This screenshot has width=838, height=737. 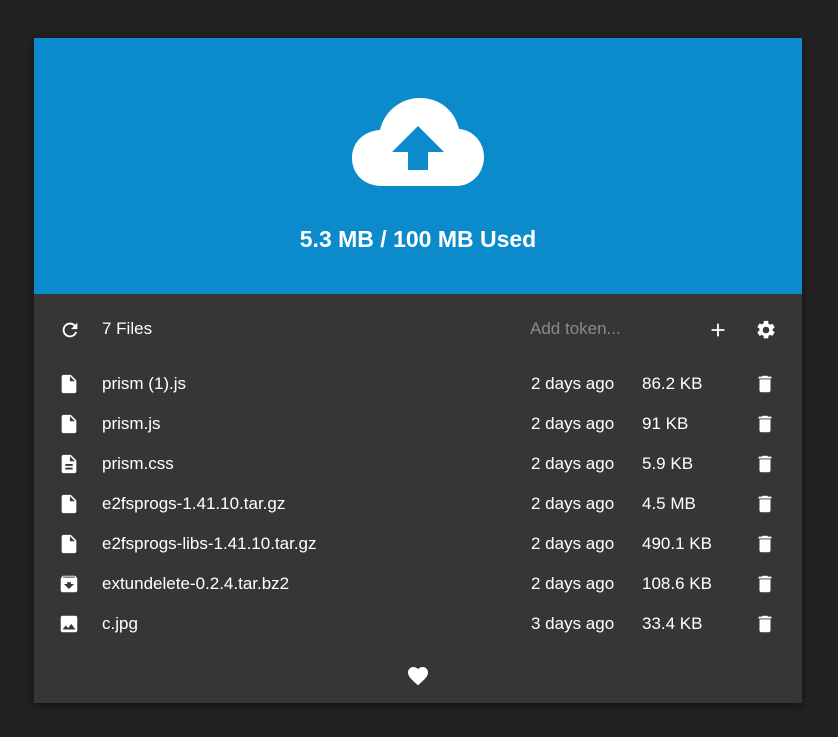 I want to click on file-size: 33.4 KB, so click(x=672, y=623).